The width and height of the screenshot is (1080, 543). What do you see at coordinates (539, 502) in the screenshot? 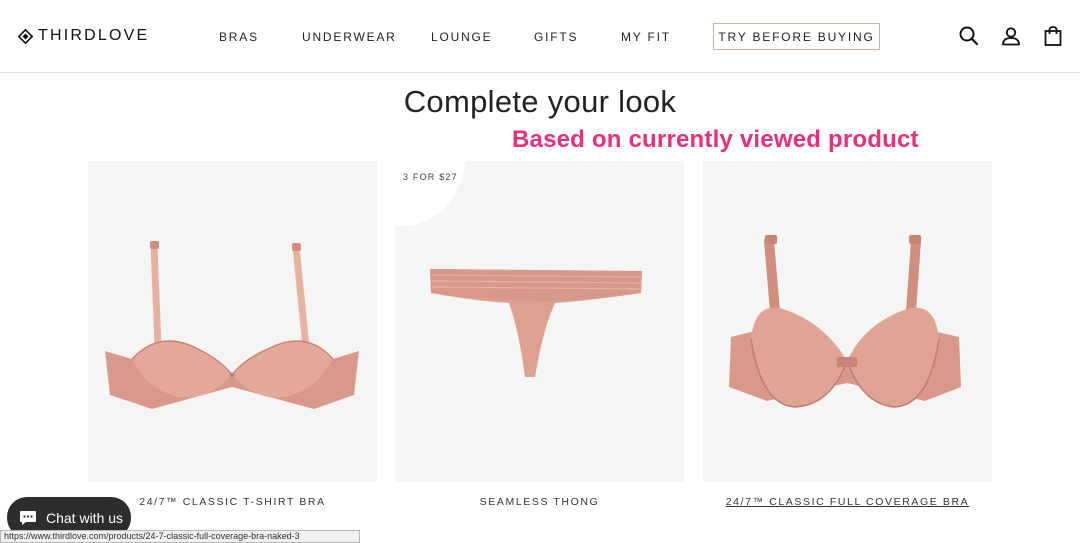
I see `product-name: SEAMLESS THONG` at bounding box center [539, 502].